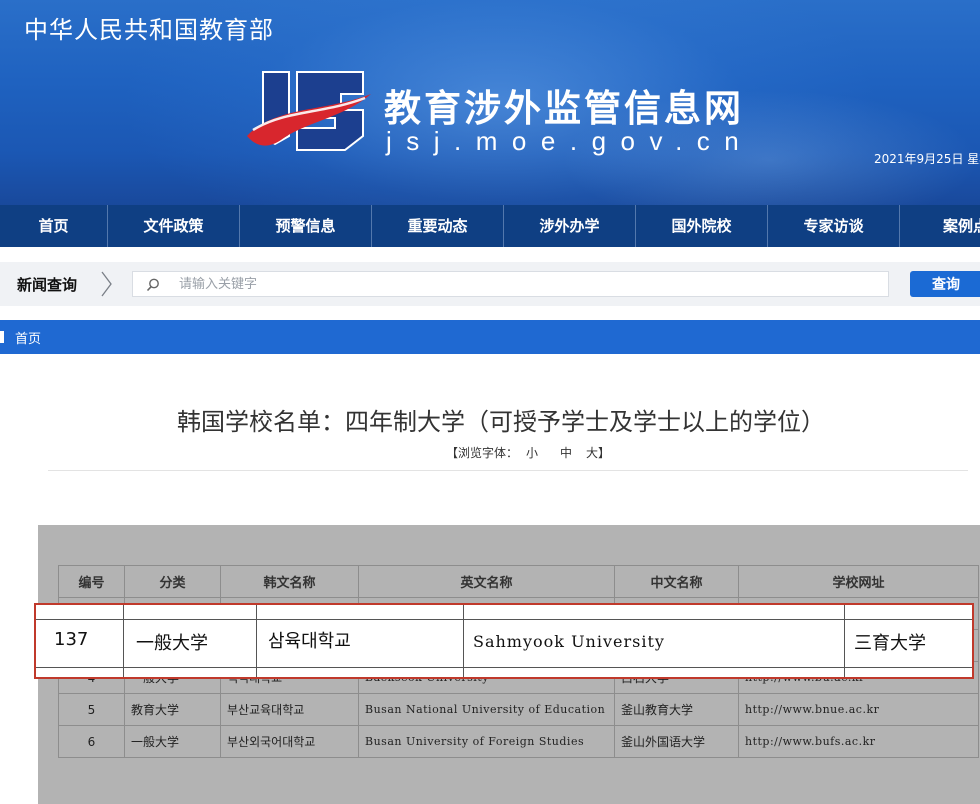 This screenshot has height=804, width=980. Describe the element at coordinates (501, 422) in the screenshot. I see `article-title: 韩国学校名单：四年制大学（可授予学士及学士以上的学位）` at that location.